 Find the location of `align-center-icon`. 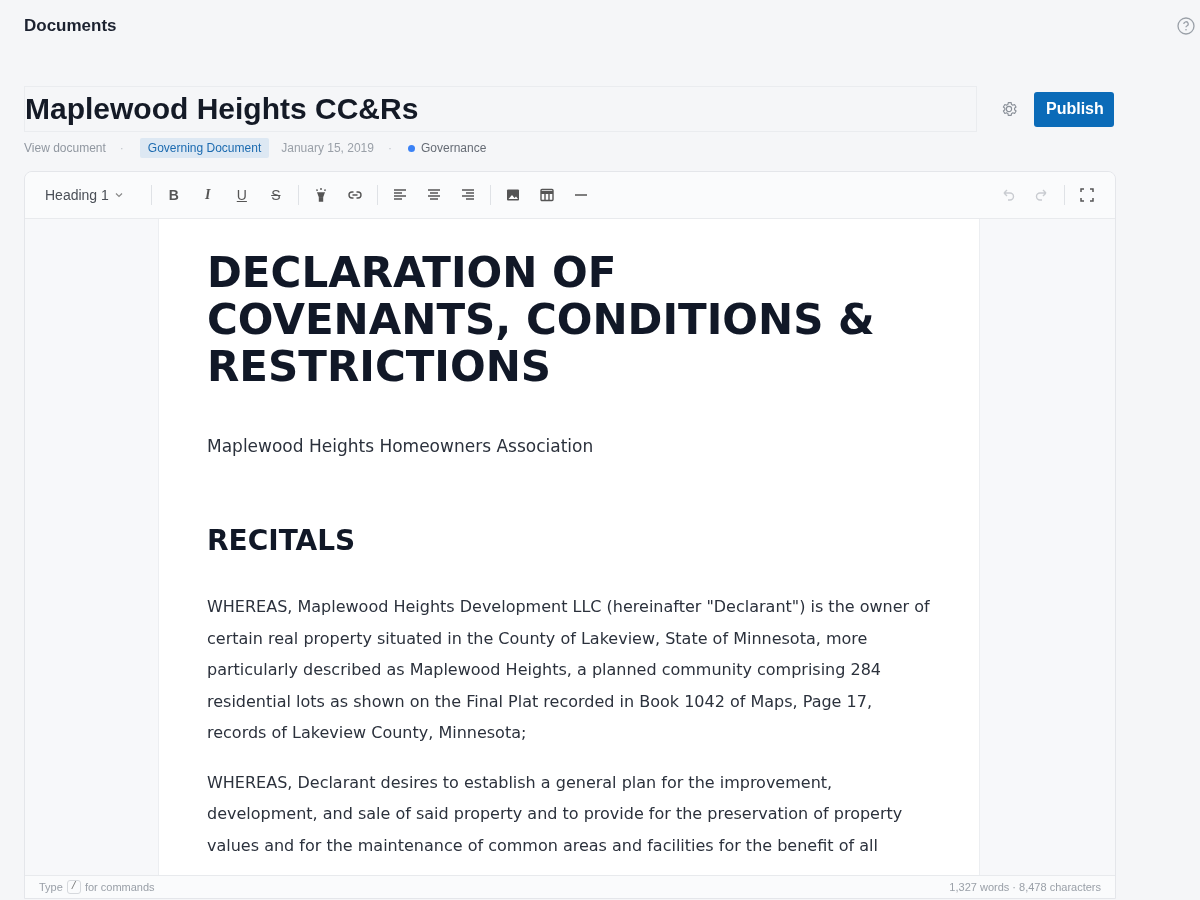

align-center-icon is located at coordinates (433, 195).